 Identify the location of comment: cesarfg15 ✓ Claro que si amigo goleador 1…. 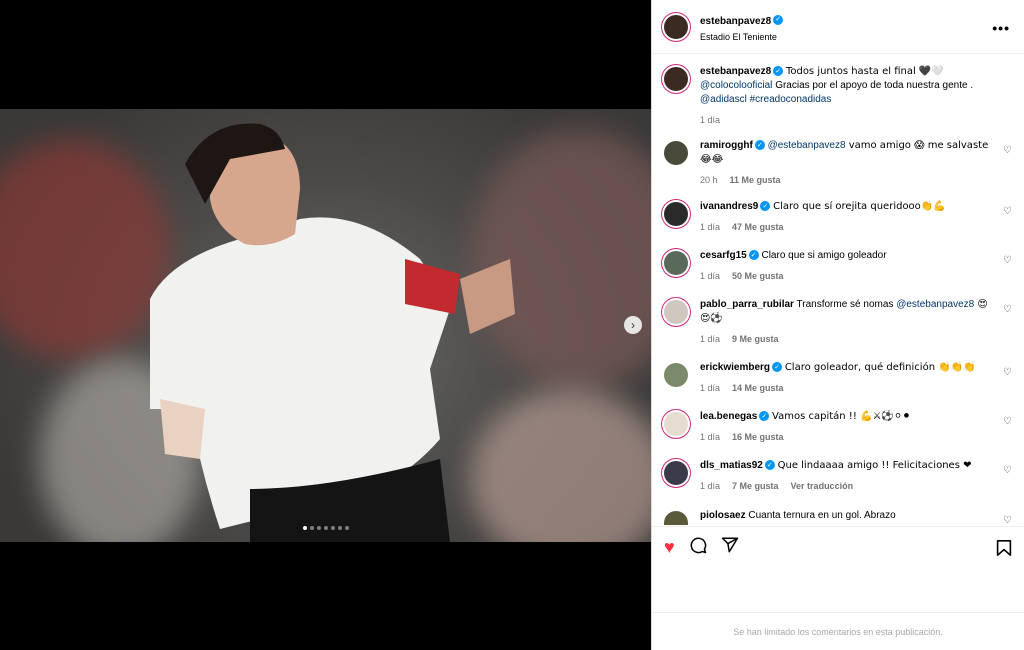
(839, 266).